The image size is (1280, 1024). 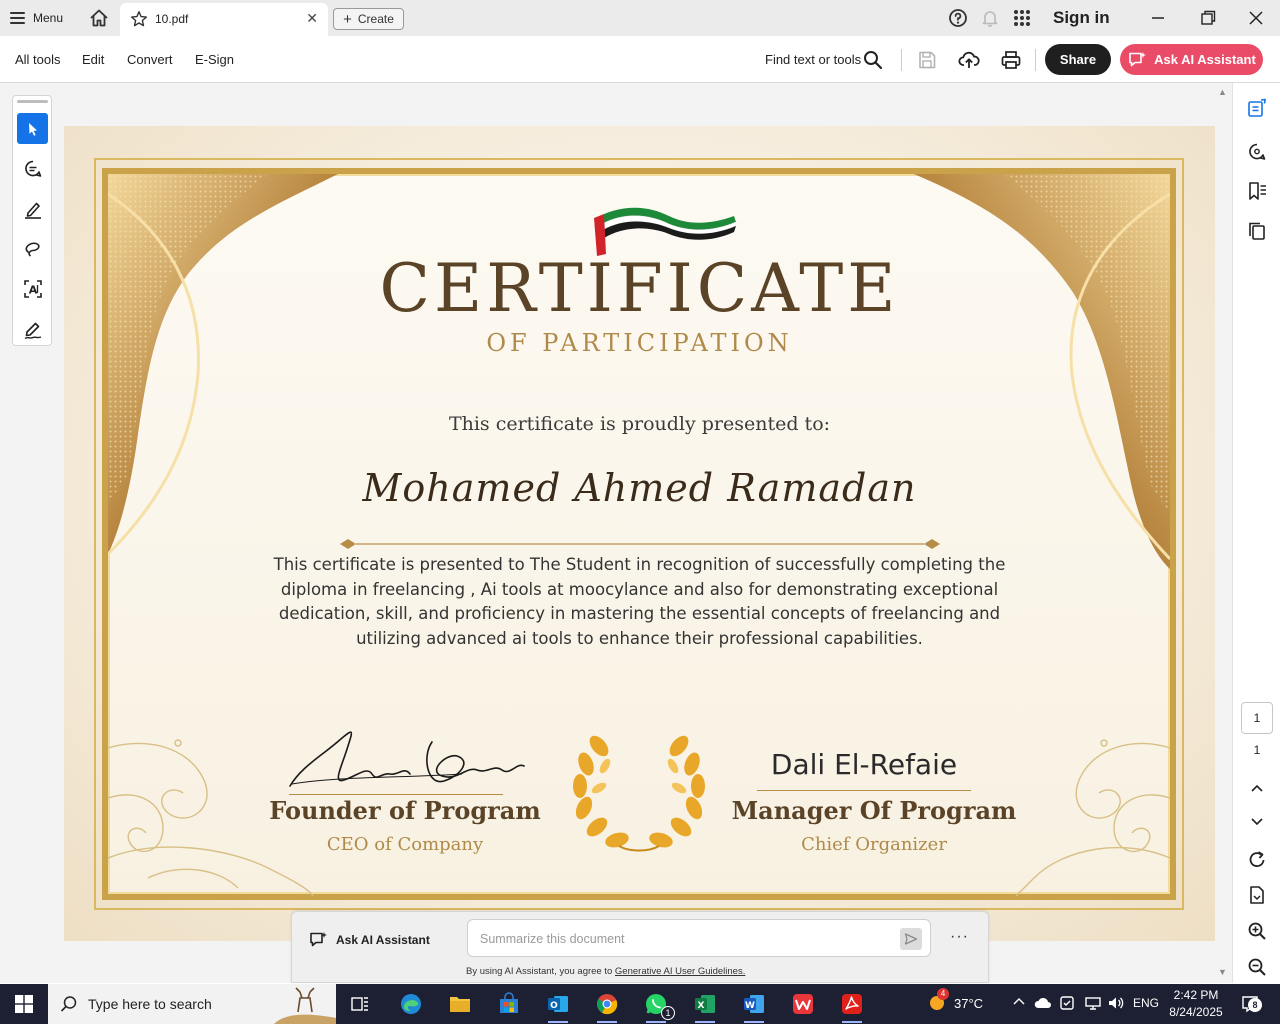 What do you see at coordinates (1019, 1002) in the screenshot?
I see `show-hidden-icons` at bounding box center [1019, 1002].